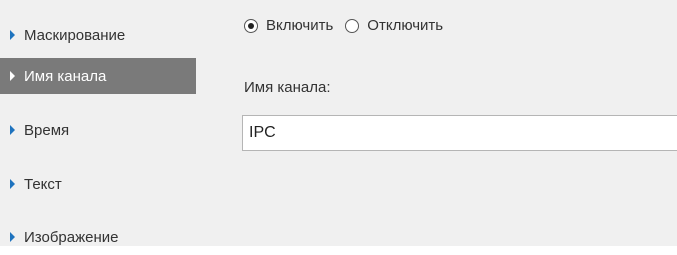 The width and height of the screenshot is (677, 255). I want to click on channel-name-input, so click(459, 133).